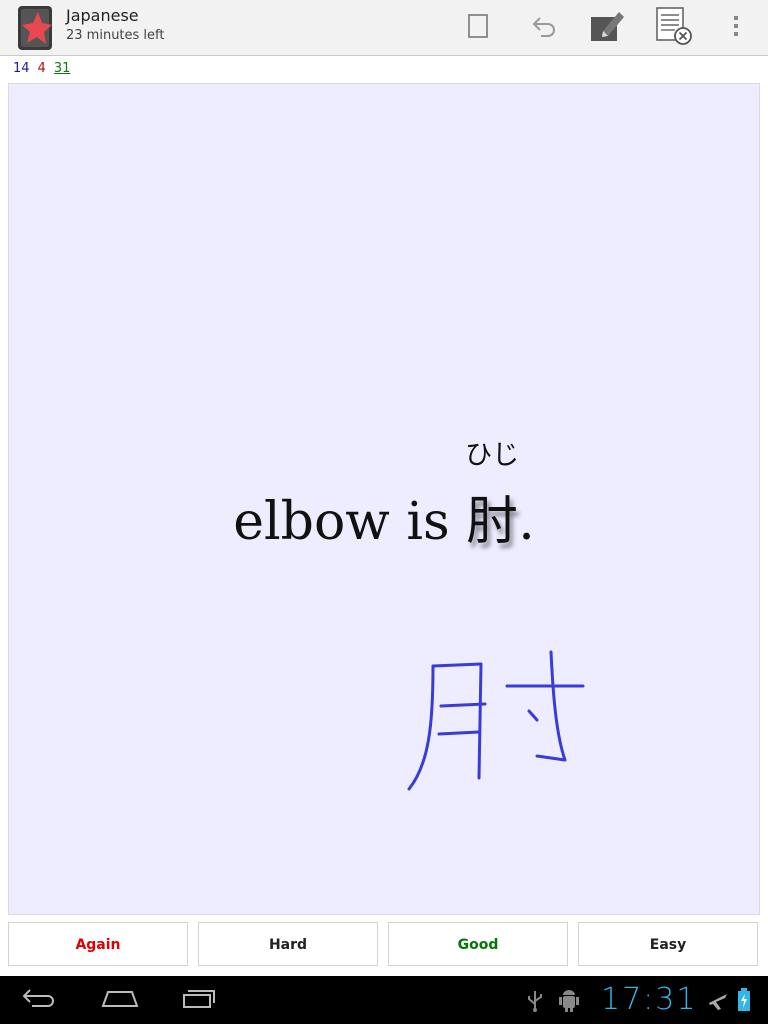 The width and height of the screenshot is (768, 1024). Describe the element at coordinates (718, 1003) in the screenshot. I see `airplane-mode-icon` at that location.